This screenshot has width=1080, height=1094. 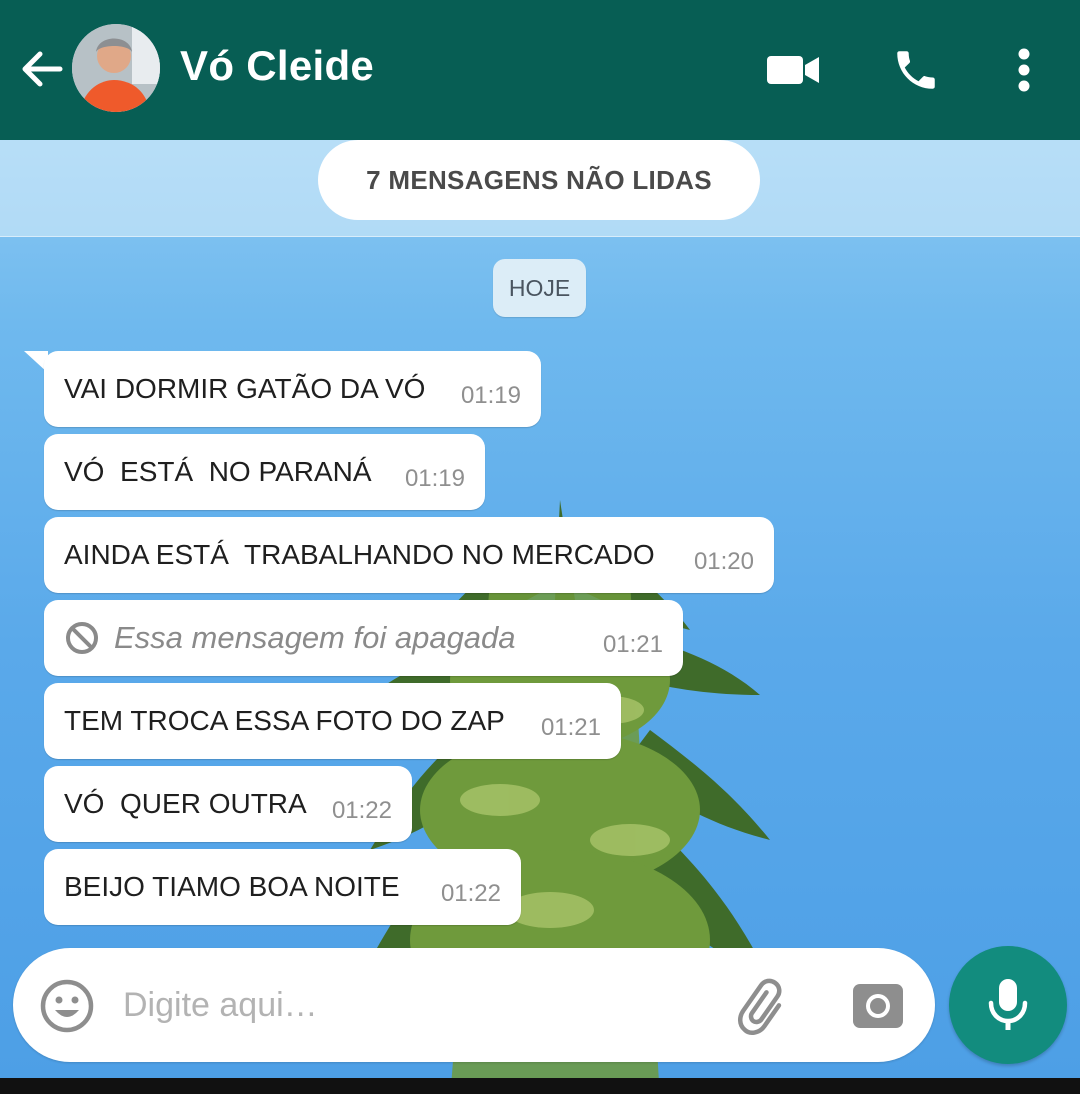 I want to click on back-arrow-icon, so click(x=41, y=69).